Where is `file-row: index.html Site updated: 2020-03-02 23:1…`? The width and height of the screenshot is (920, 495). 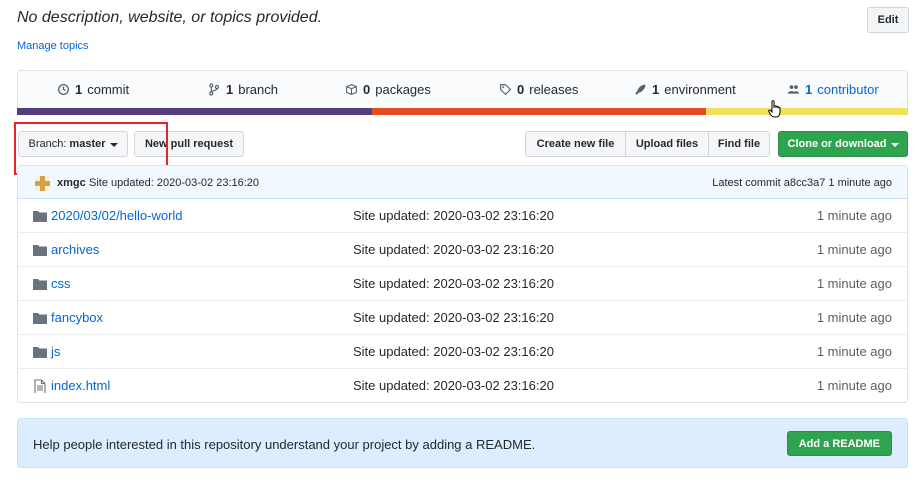
file-row: index.html Site updated: 2020-03-02 23:1… is located at coordinates (462, 385).